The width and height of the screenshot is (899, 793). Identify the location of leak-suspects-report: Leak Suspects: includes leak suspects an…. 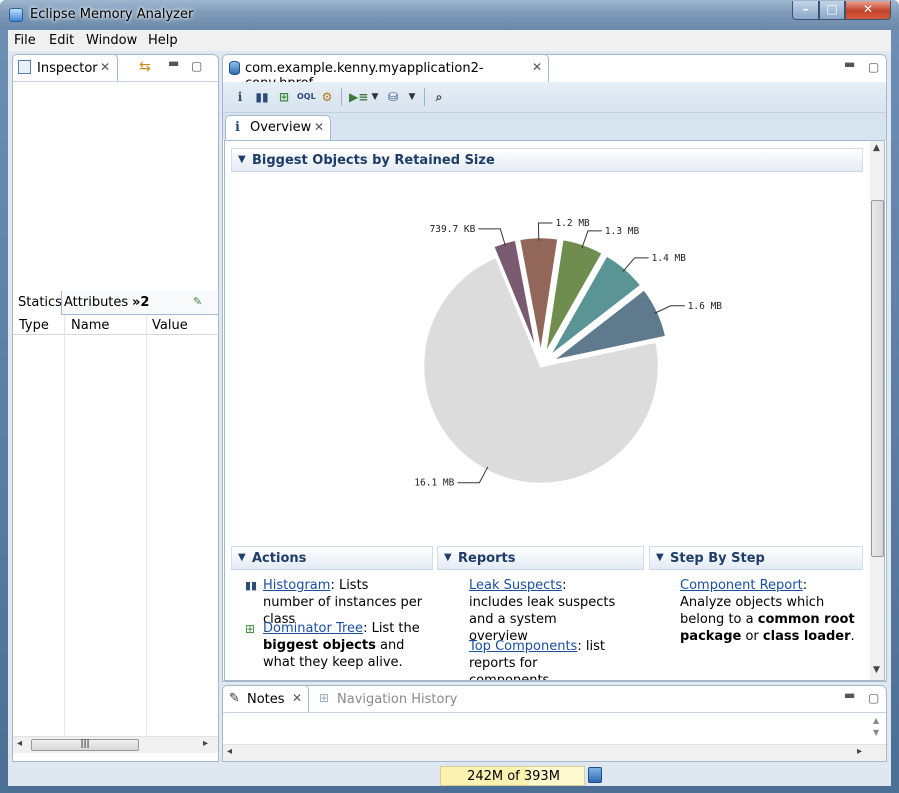
(544, 611).